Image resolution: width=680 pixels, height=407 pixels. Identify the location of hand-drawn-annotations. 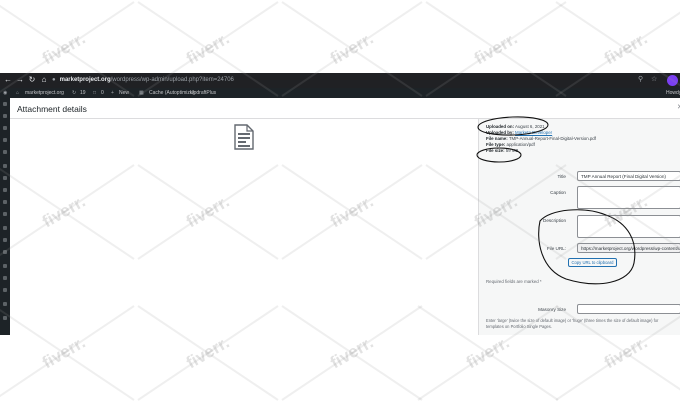
(556, 200).